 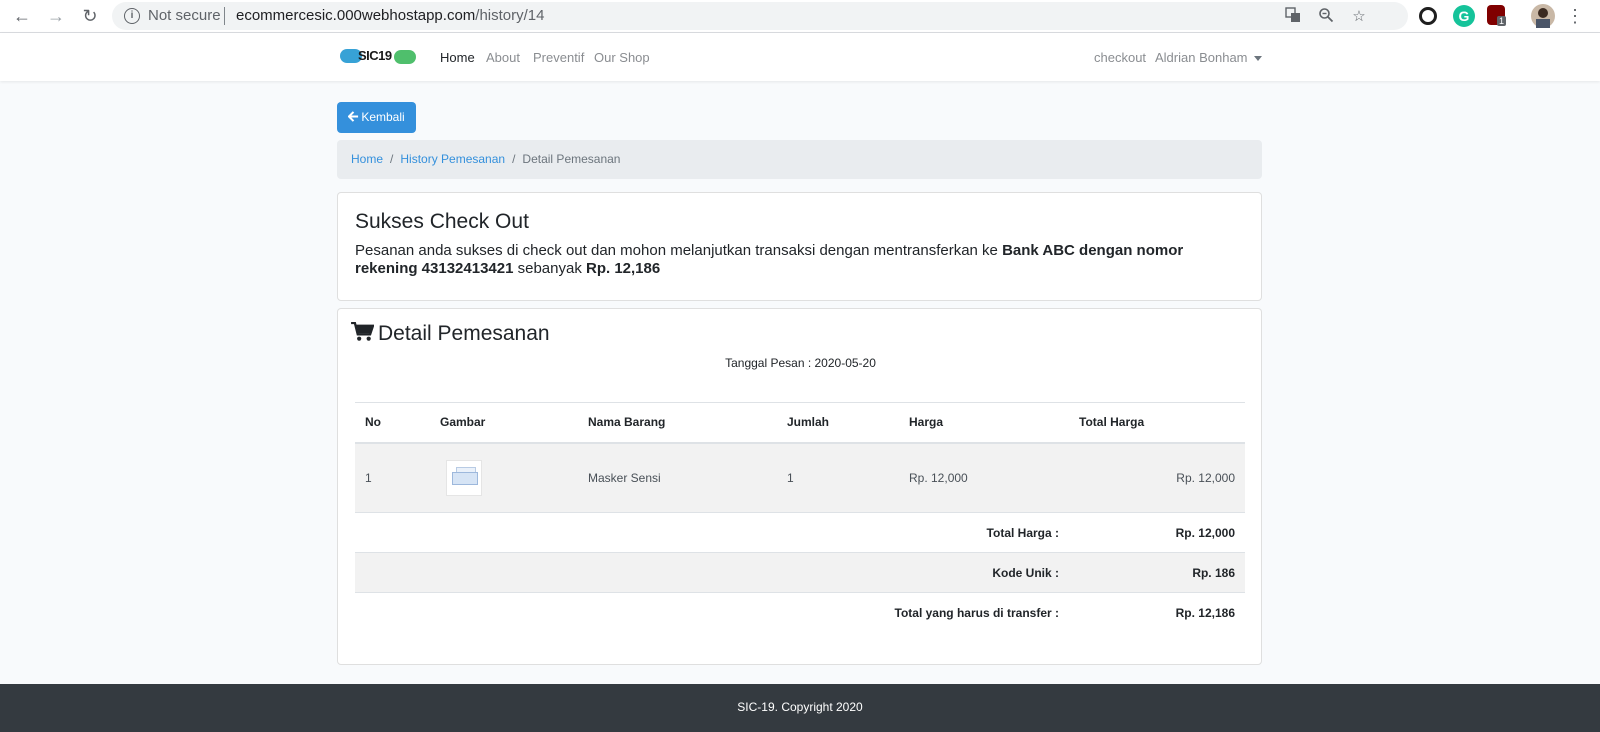 I want to click on extension-badge: 1, so click(x=1502, y=21).